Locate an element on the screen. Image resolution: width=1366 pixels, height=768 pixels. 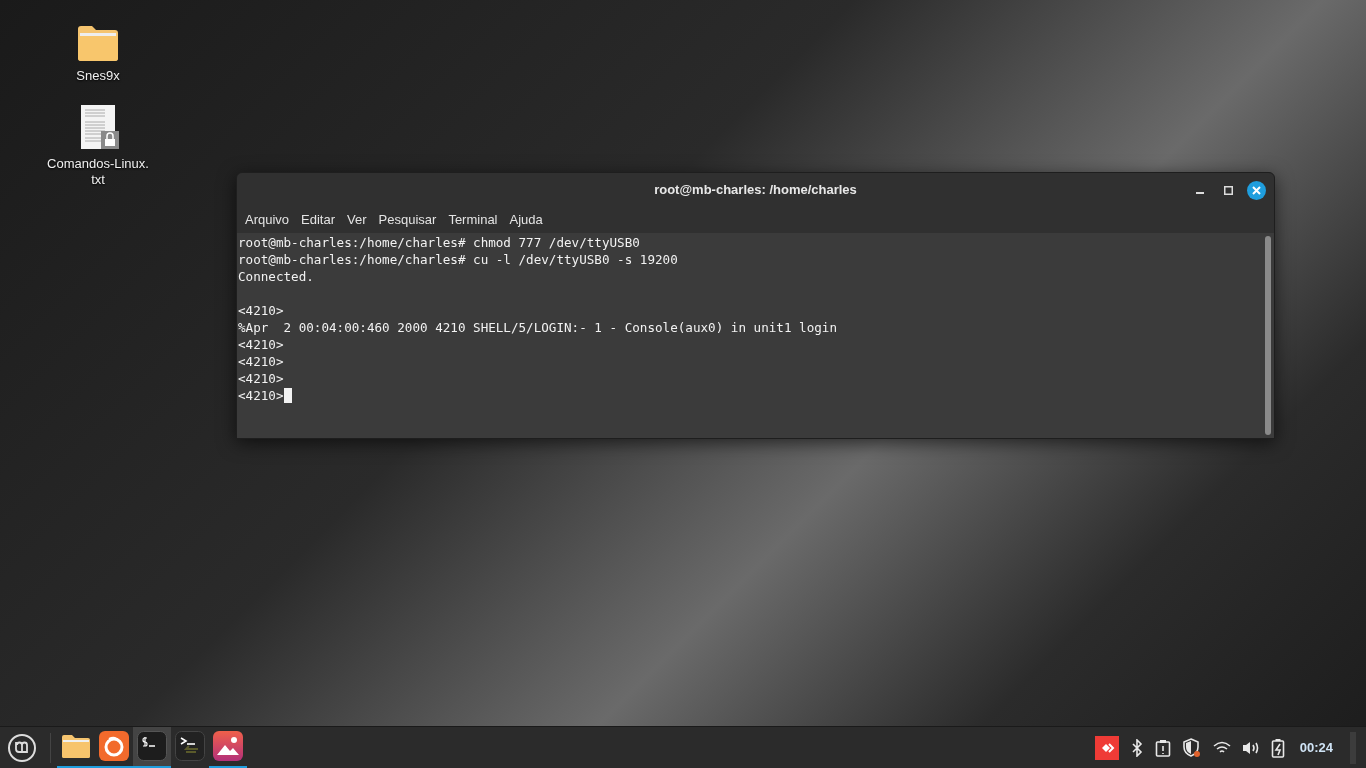
volume-icon is located at coordinates (1250, 747).